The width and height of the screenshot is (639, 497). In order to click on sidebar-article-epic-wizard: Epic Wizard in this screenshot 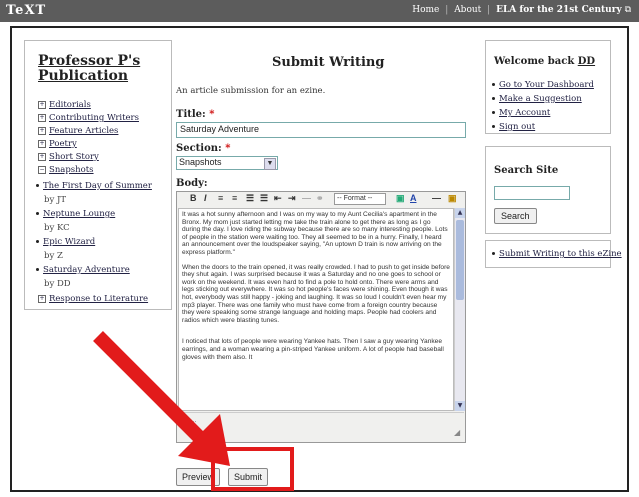, I will do `click(65, 242)`.